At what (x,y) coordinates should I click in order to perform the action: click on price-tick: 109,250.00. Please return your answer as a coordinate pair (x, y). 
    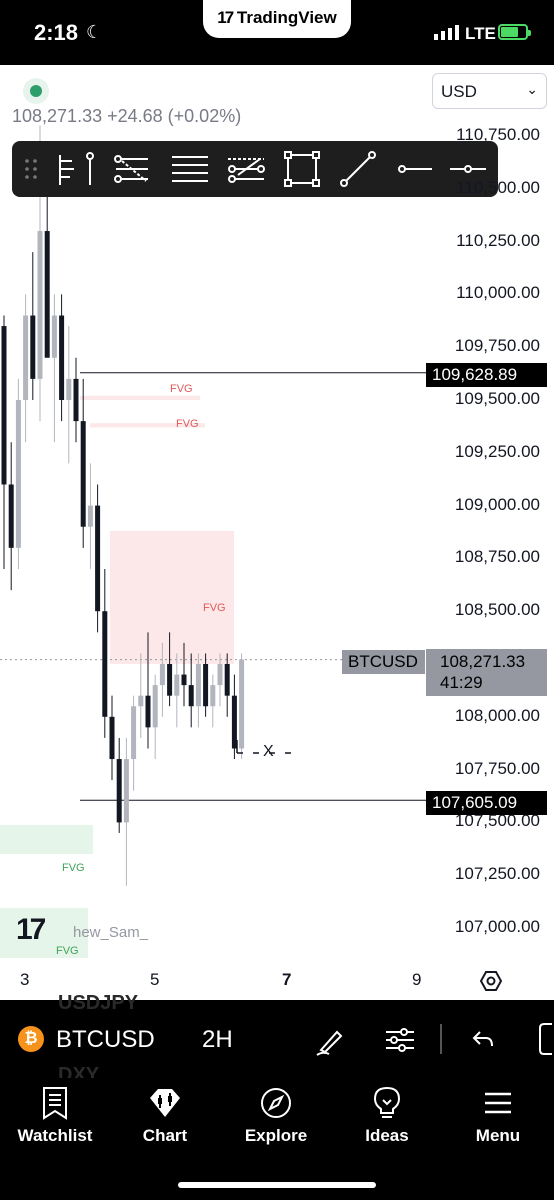
    Looking at the image, I should click on (497, 451).